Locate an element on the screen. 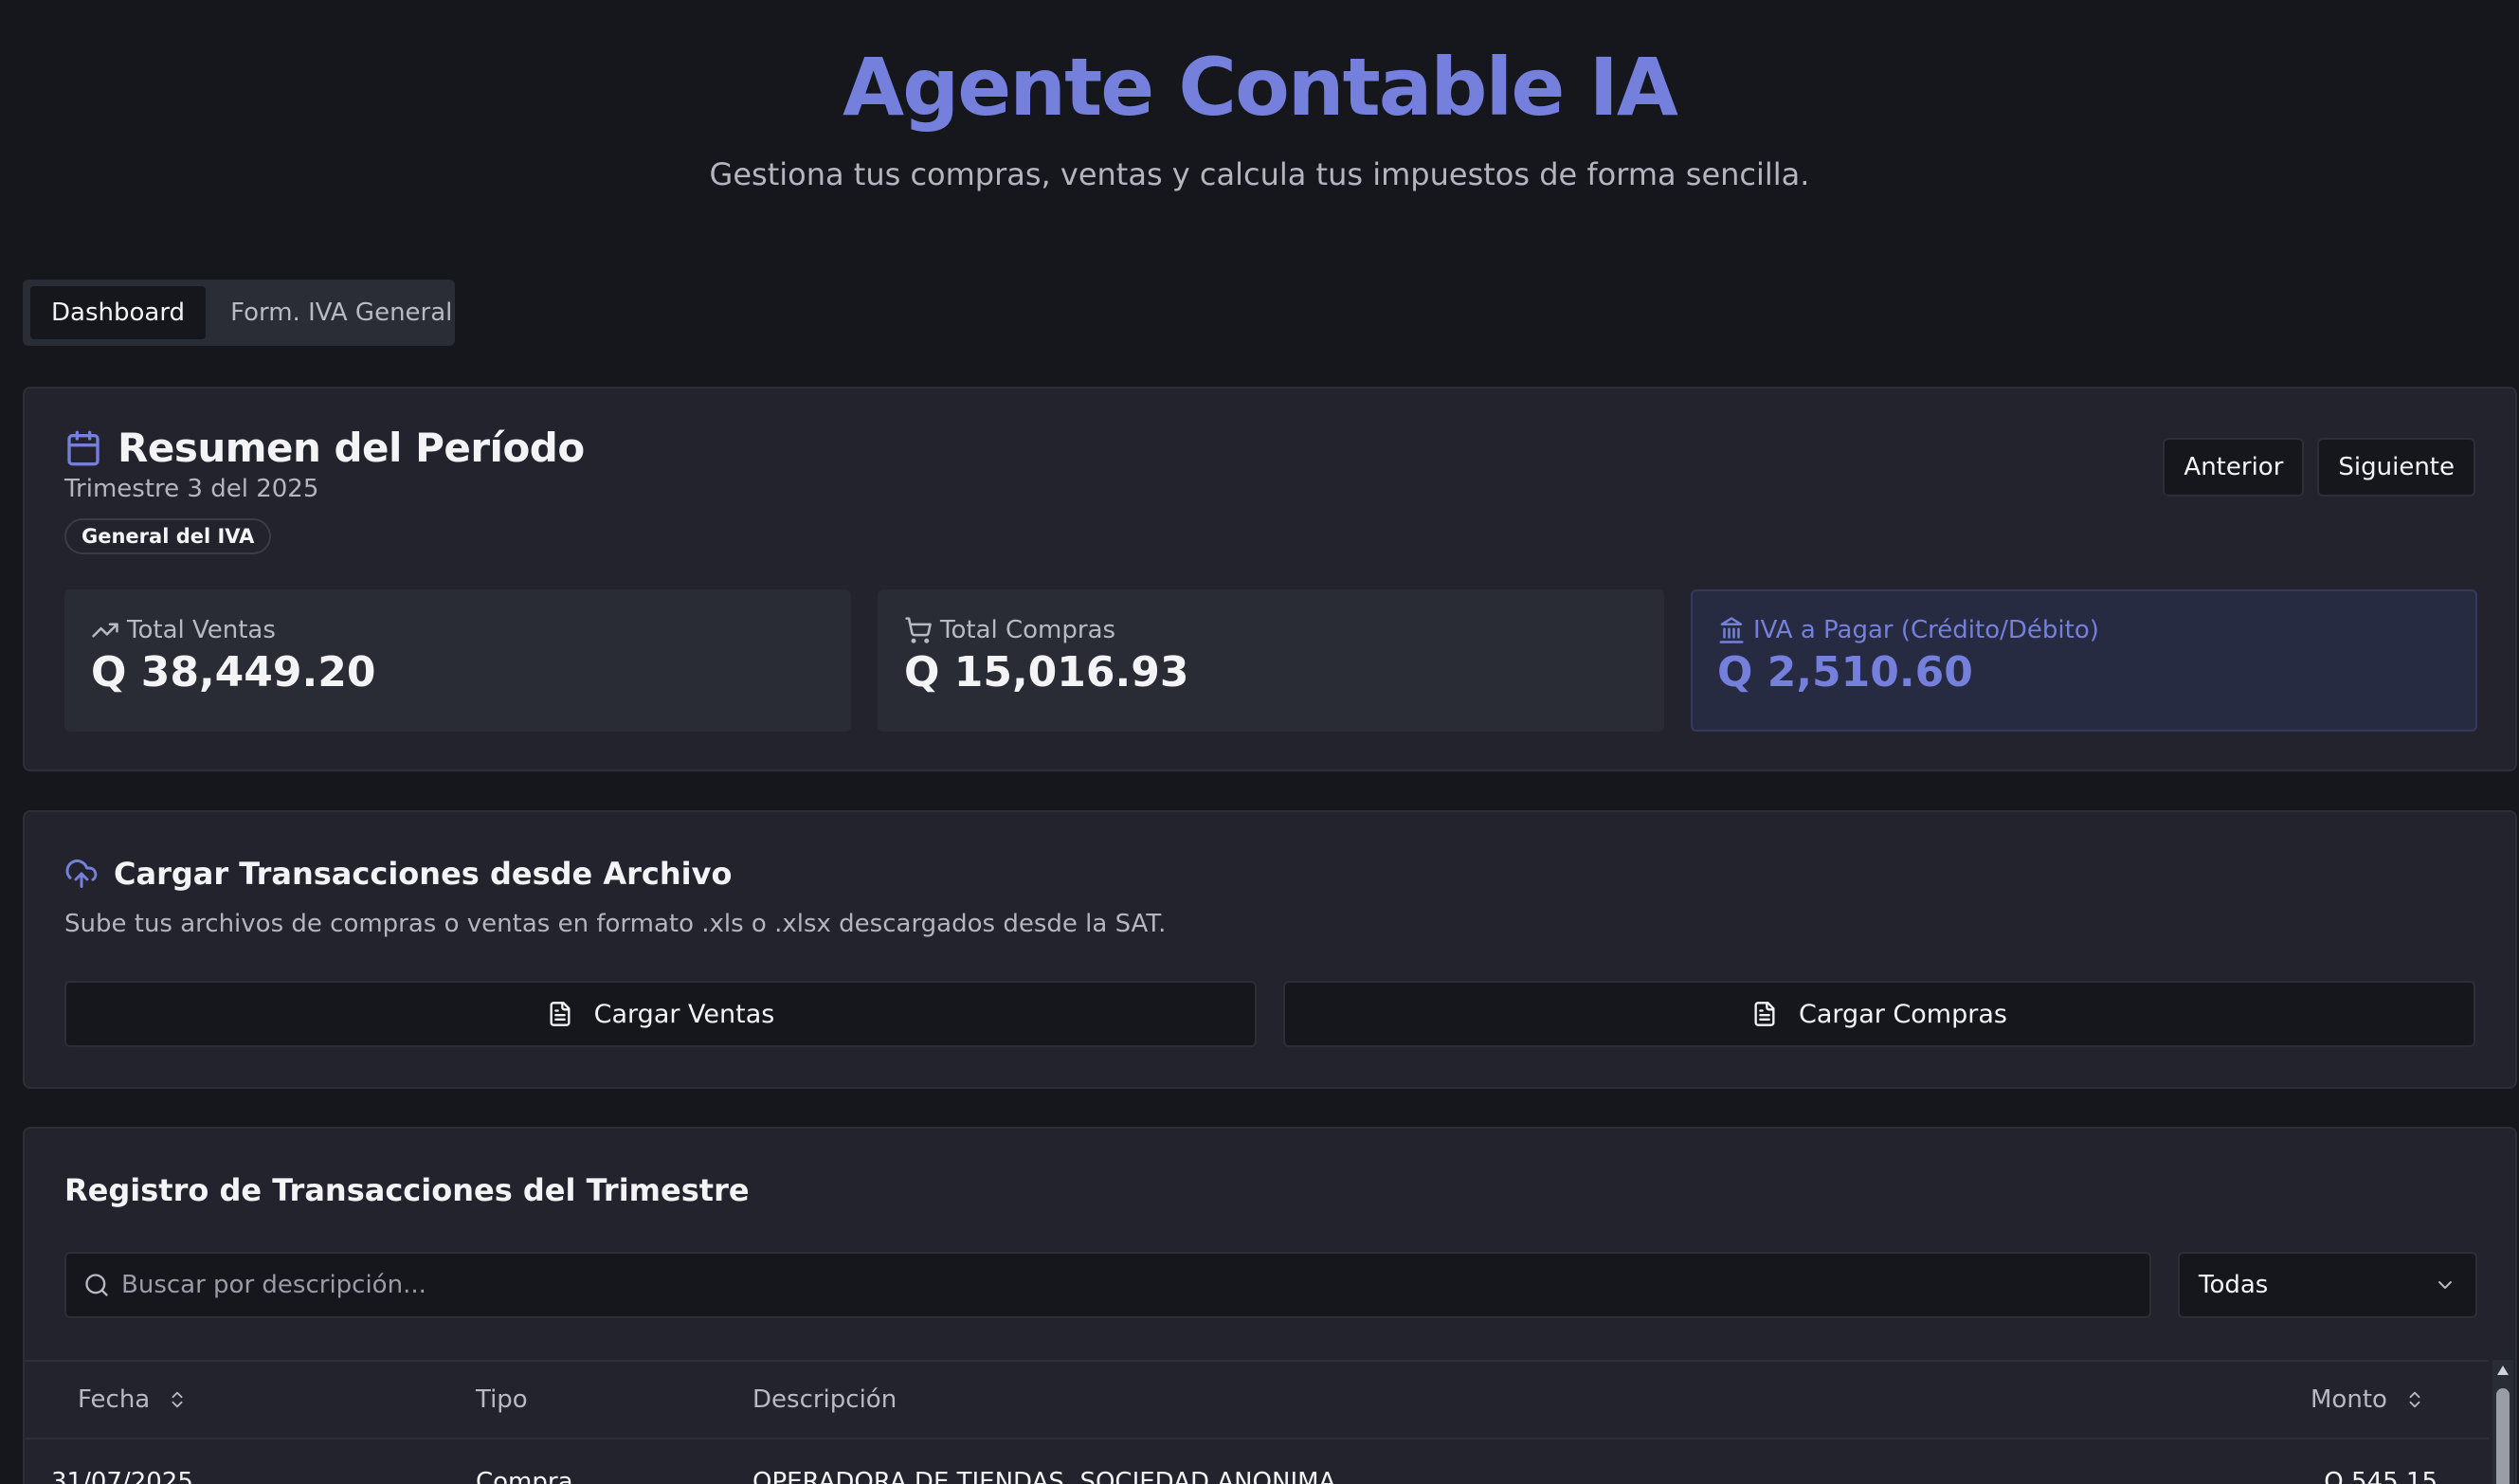  vat-payable-stat: IVA a Pagar (Crédito/Débito) Q 2,510.60 is located at coordinates (2084, 660).